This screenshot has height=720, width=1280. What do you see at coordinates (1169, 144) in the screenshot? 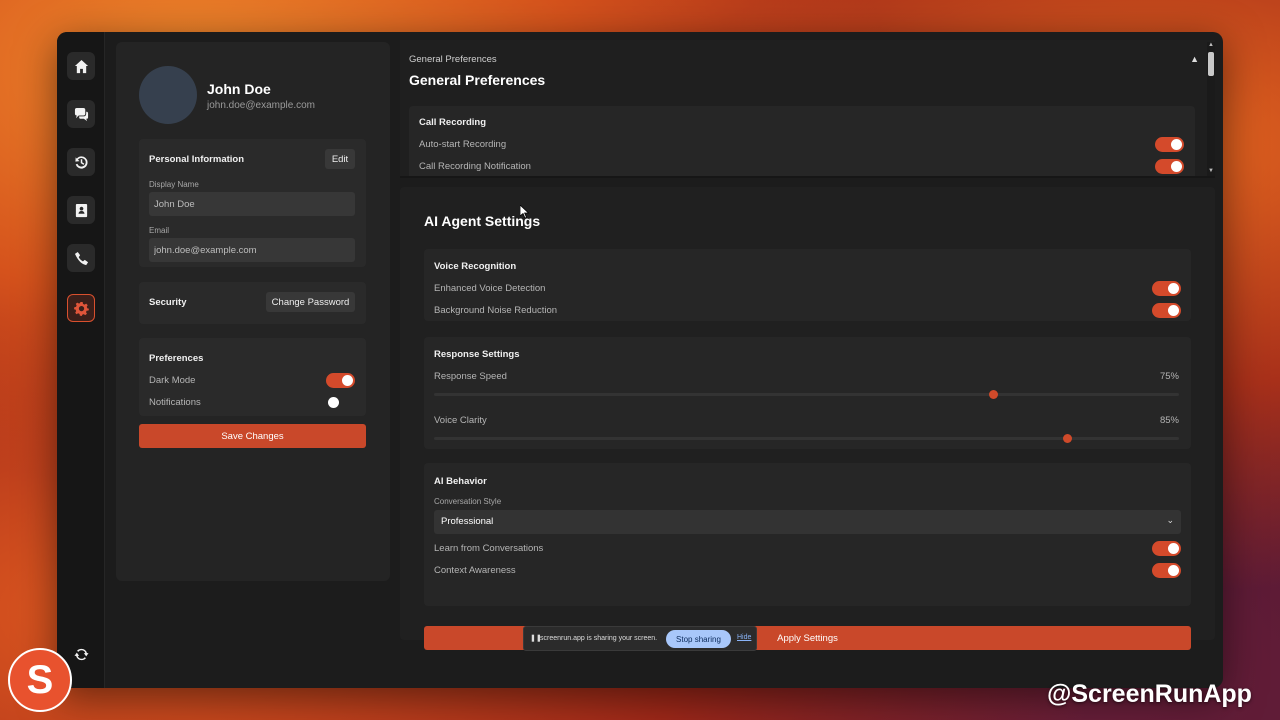
I see `auto-start-toggle` at bounding box center [1169, 144].